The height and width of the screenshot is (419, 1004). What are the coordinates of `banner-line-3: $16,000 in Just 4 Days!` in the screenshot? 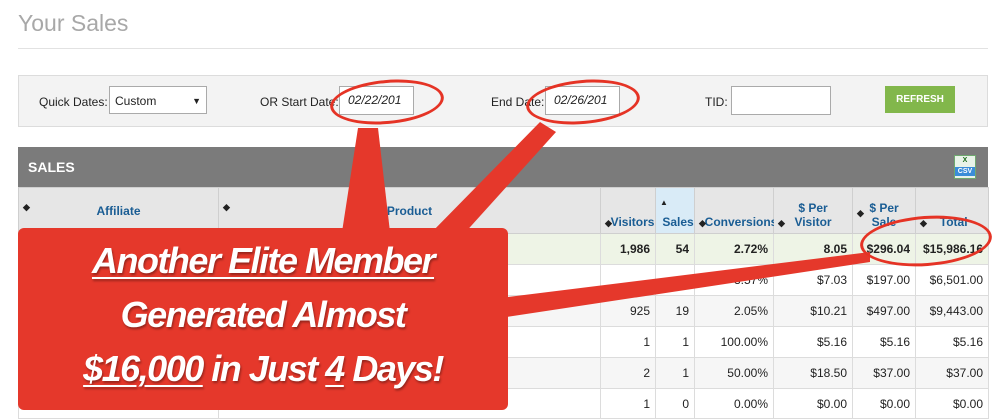 It's located at (263, 369).